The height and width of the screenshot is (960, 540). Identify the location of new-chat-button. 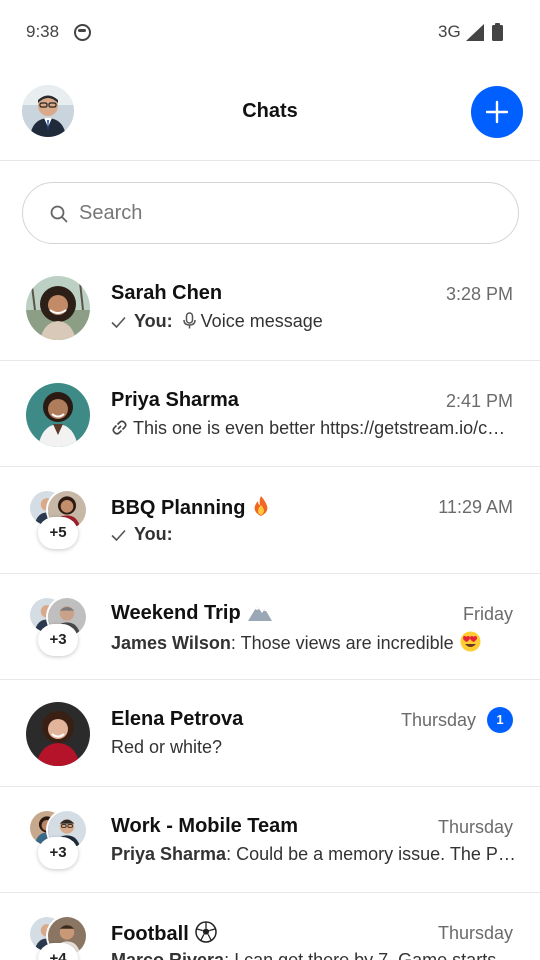
(497, 112).